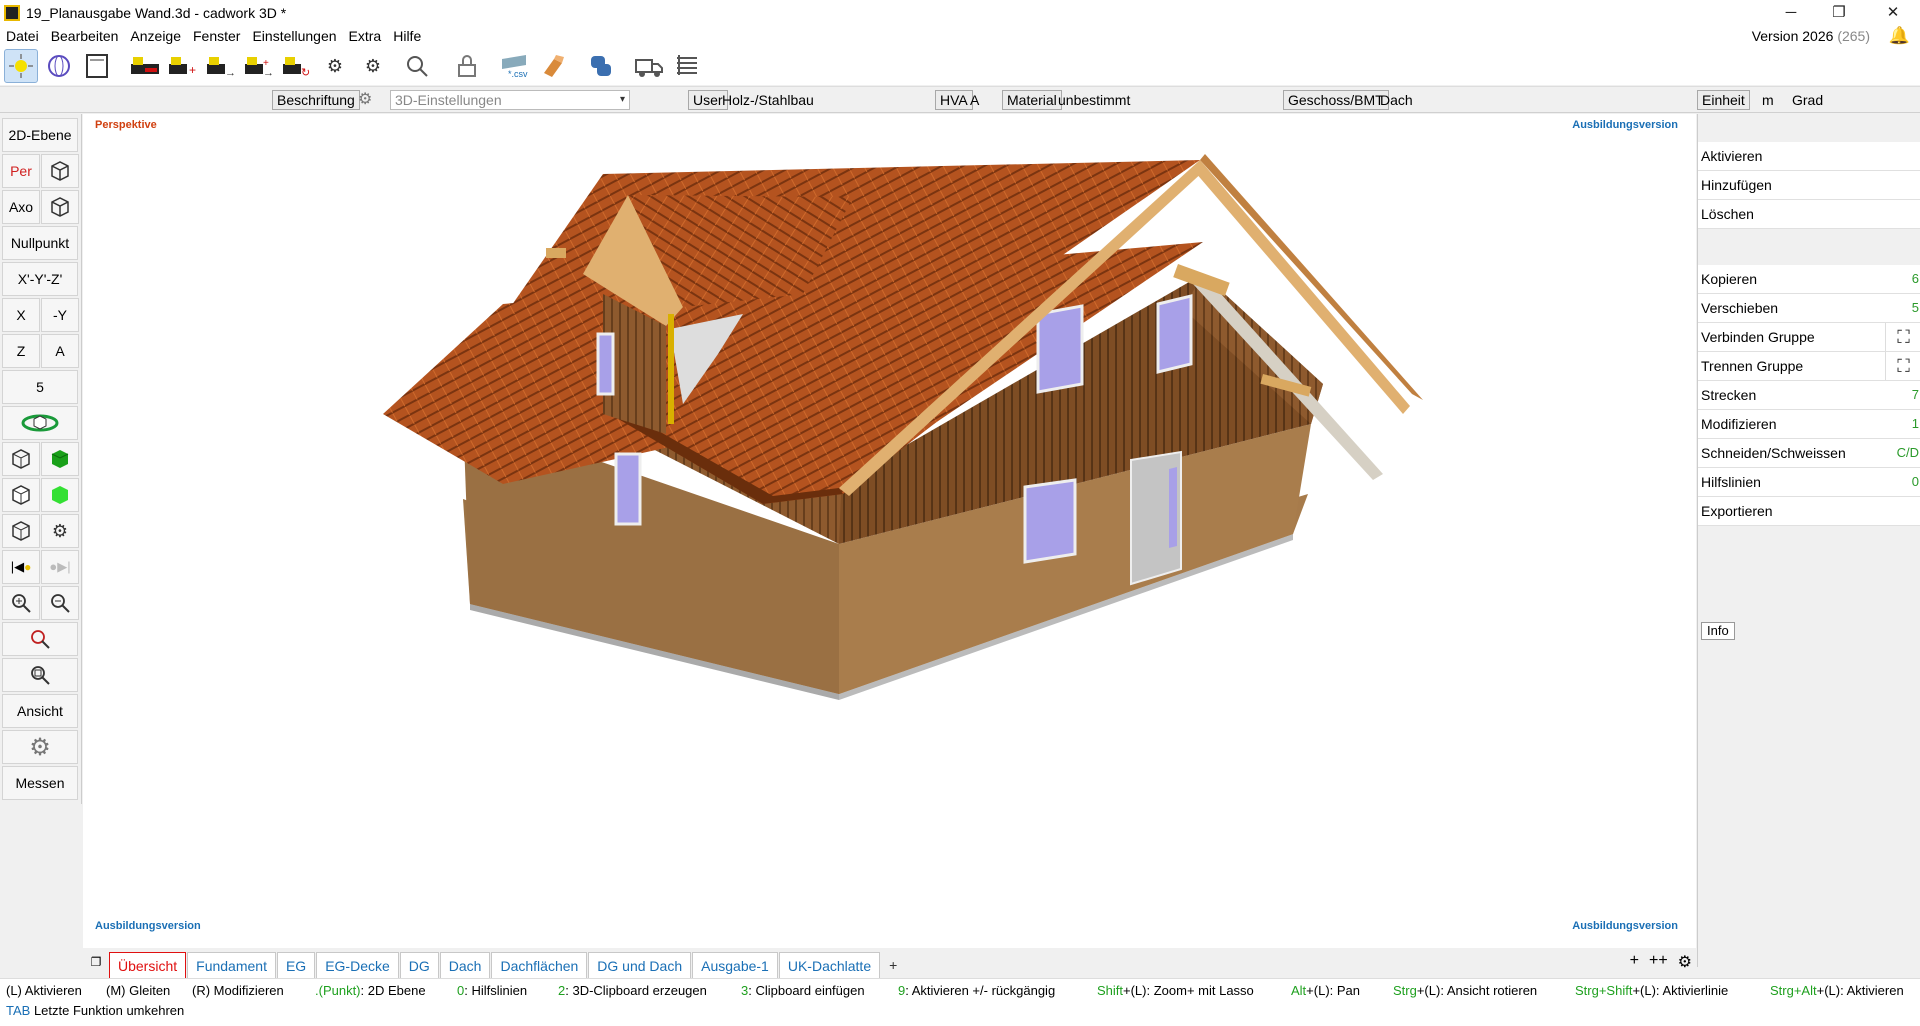  What do you see at coordinates (21, 315) in the screenshot?
I see `view-x-button: X` at bounding box center [21, 315].